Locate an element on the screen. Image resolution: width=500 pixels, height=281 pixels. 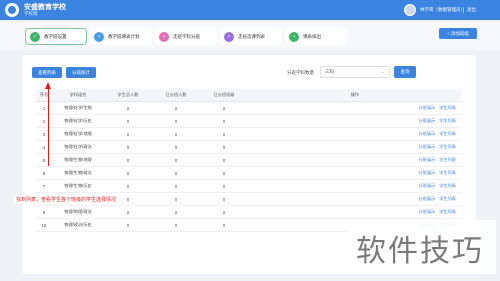
step-4-icon: • is located at coordinates (229, 36).